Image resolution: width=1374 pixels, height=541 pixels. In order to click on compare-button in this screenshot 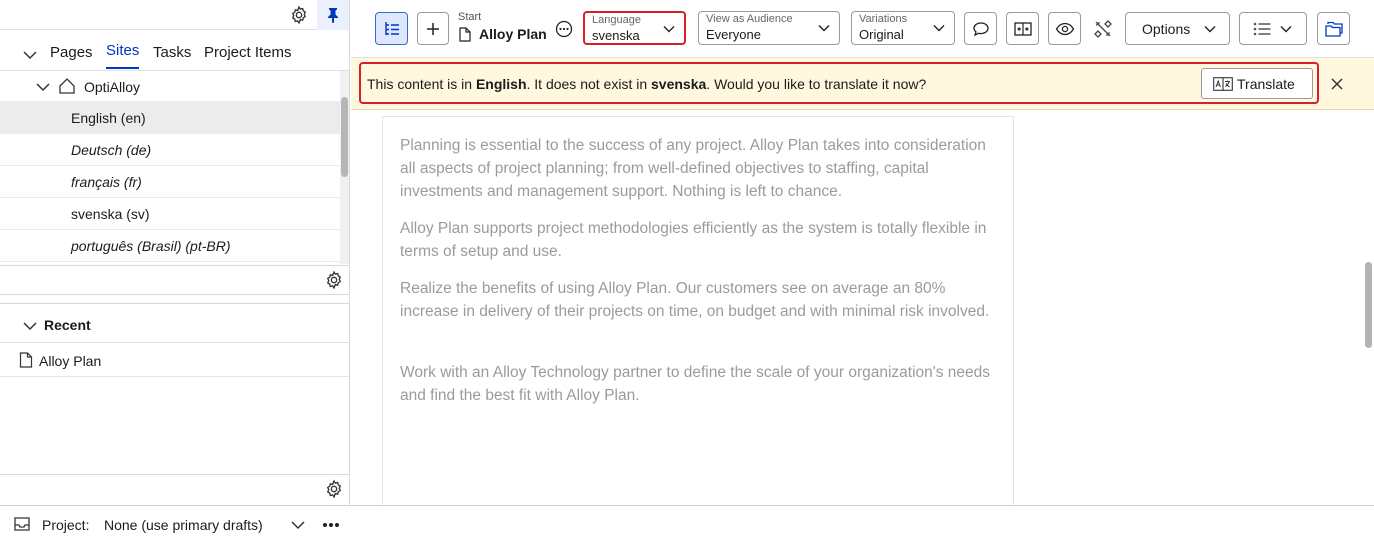, I will do `click(1022, 28)`.